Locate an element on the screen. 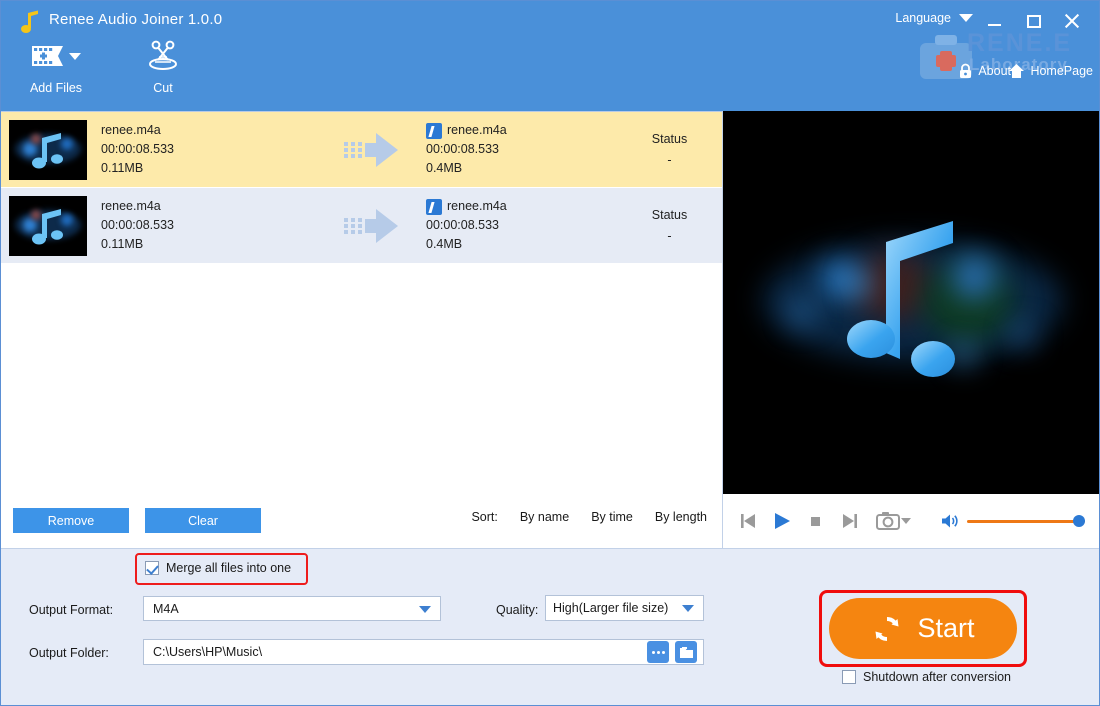 Image resolution: width=1100 pixels, height=706 pixels. snapshot-button is located at coordinates (888, 521).